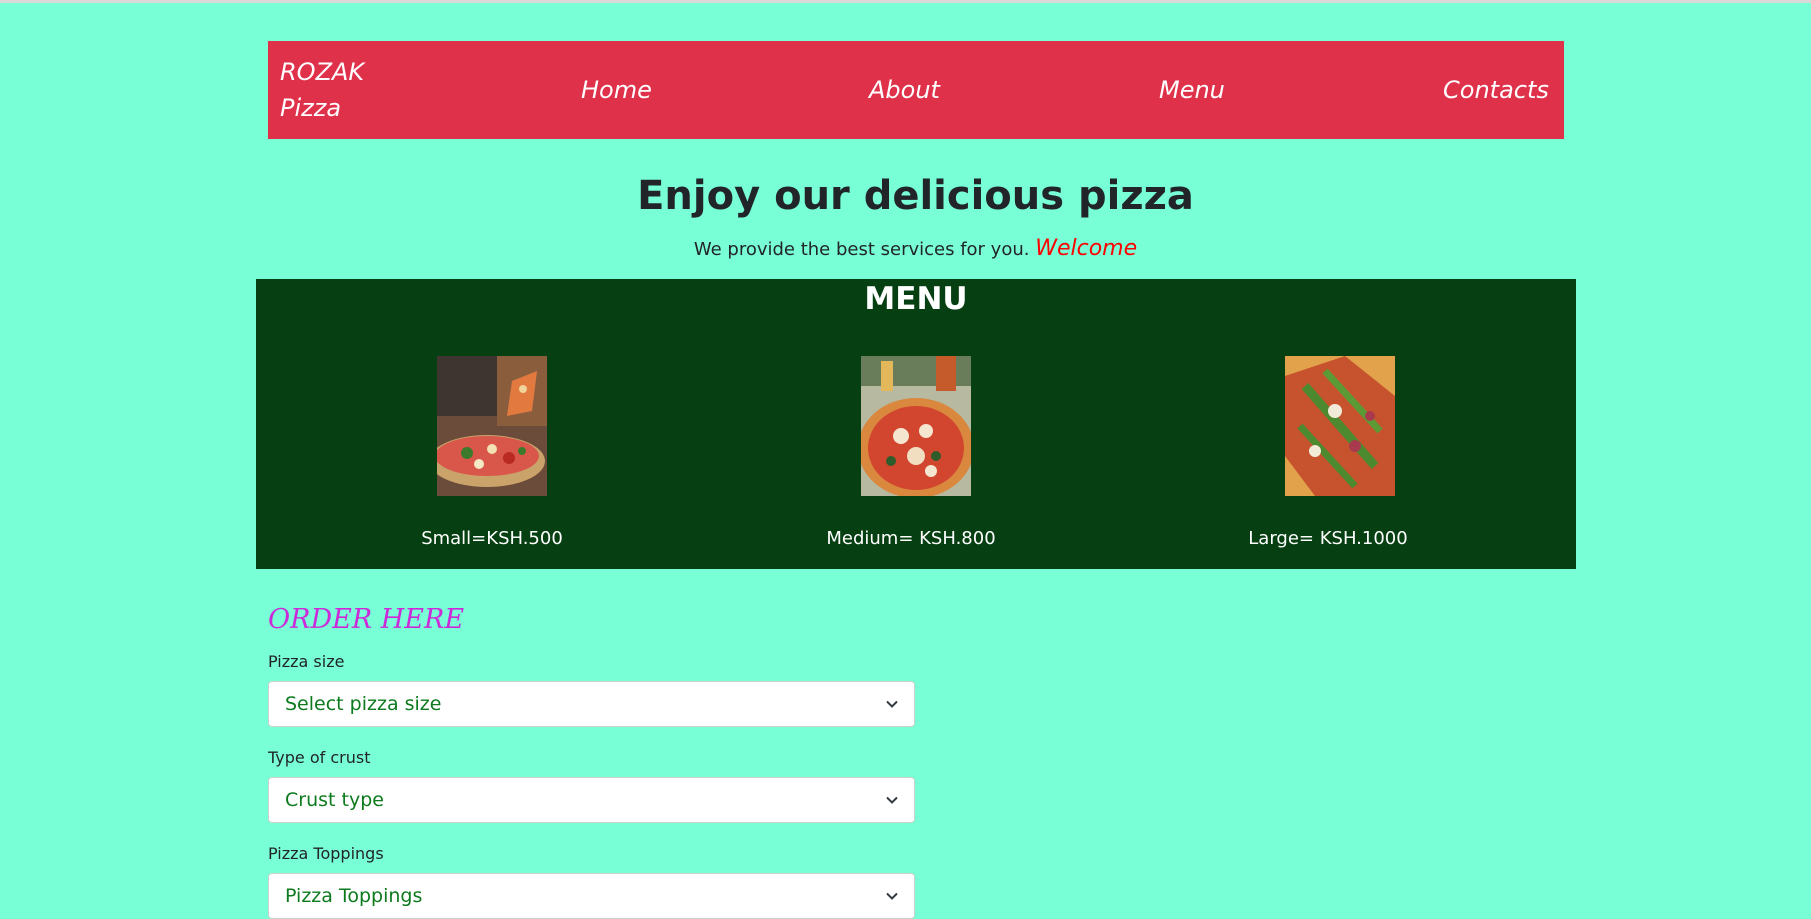  What do you see at coordinates (306, 661) in the screenshot?
I see `label-pizza-size: Pizza size` at bounding box center [306, 661].